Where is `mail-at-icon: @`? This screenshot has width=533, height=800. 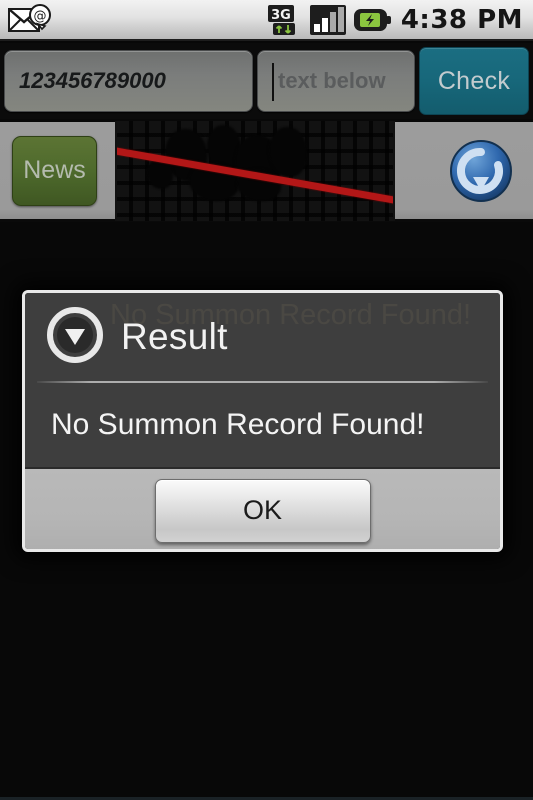
mail-at-icon: @ is located at coordinates (31, 19).